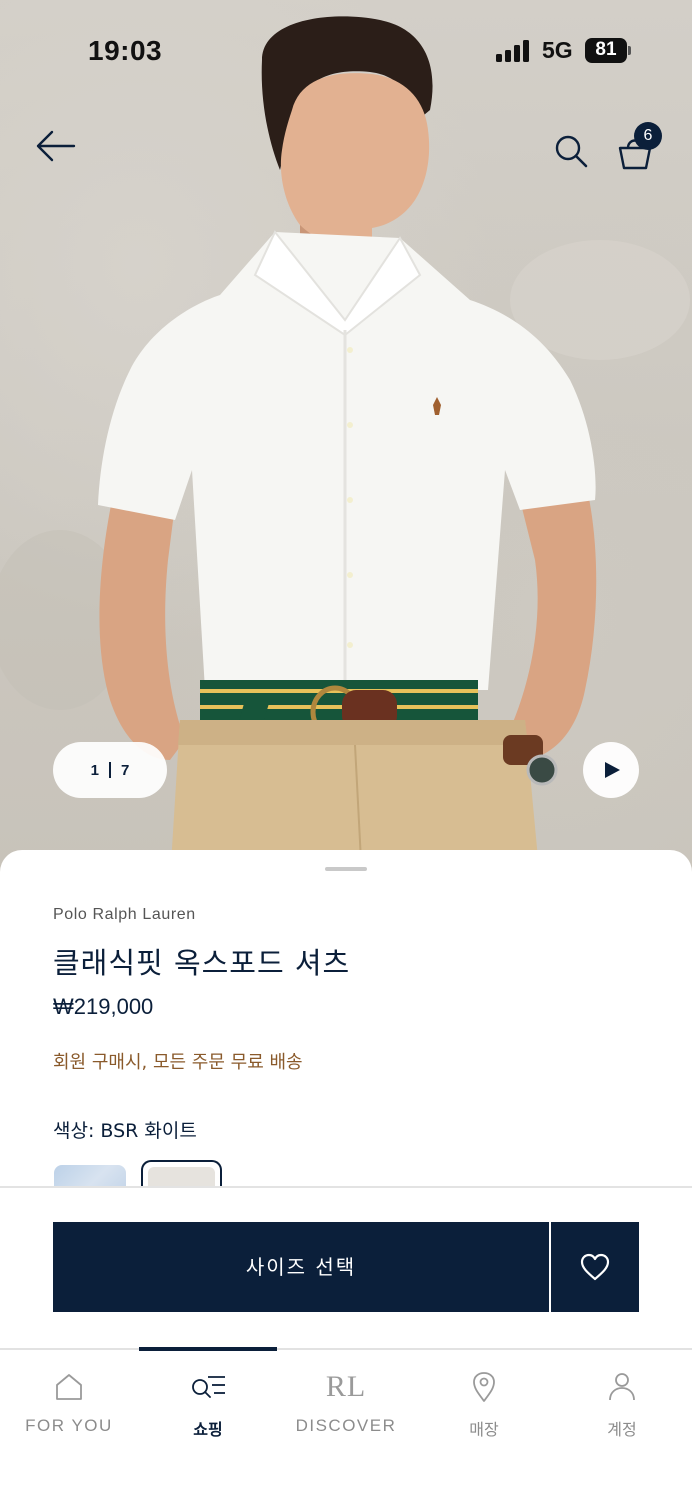 This screenshot has height=1500, width=692. Describe the element at coordinates (622, 1387) in the screenshot. I see `person-icon` at that location.